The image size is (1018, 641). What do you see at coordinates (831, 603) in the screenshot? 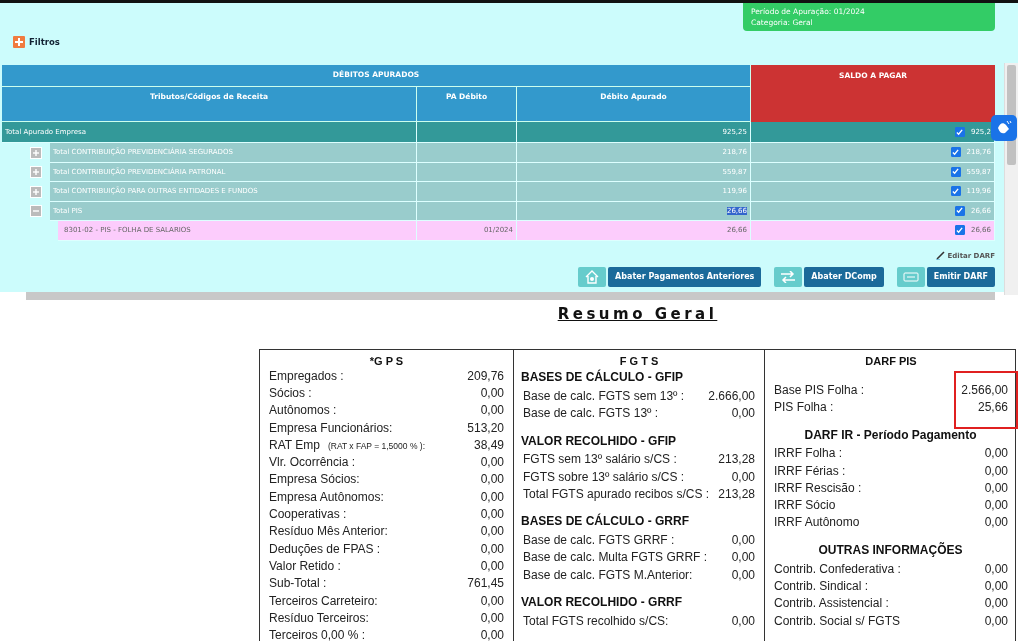
I see `row-label: Contrib. Assistencial :` at bounding box center [831, 603].